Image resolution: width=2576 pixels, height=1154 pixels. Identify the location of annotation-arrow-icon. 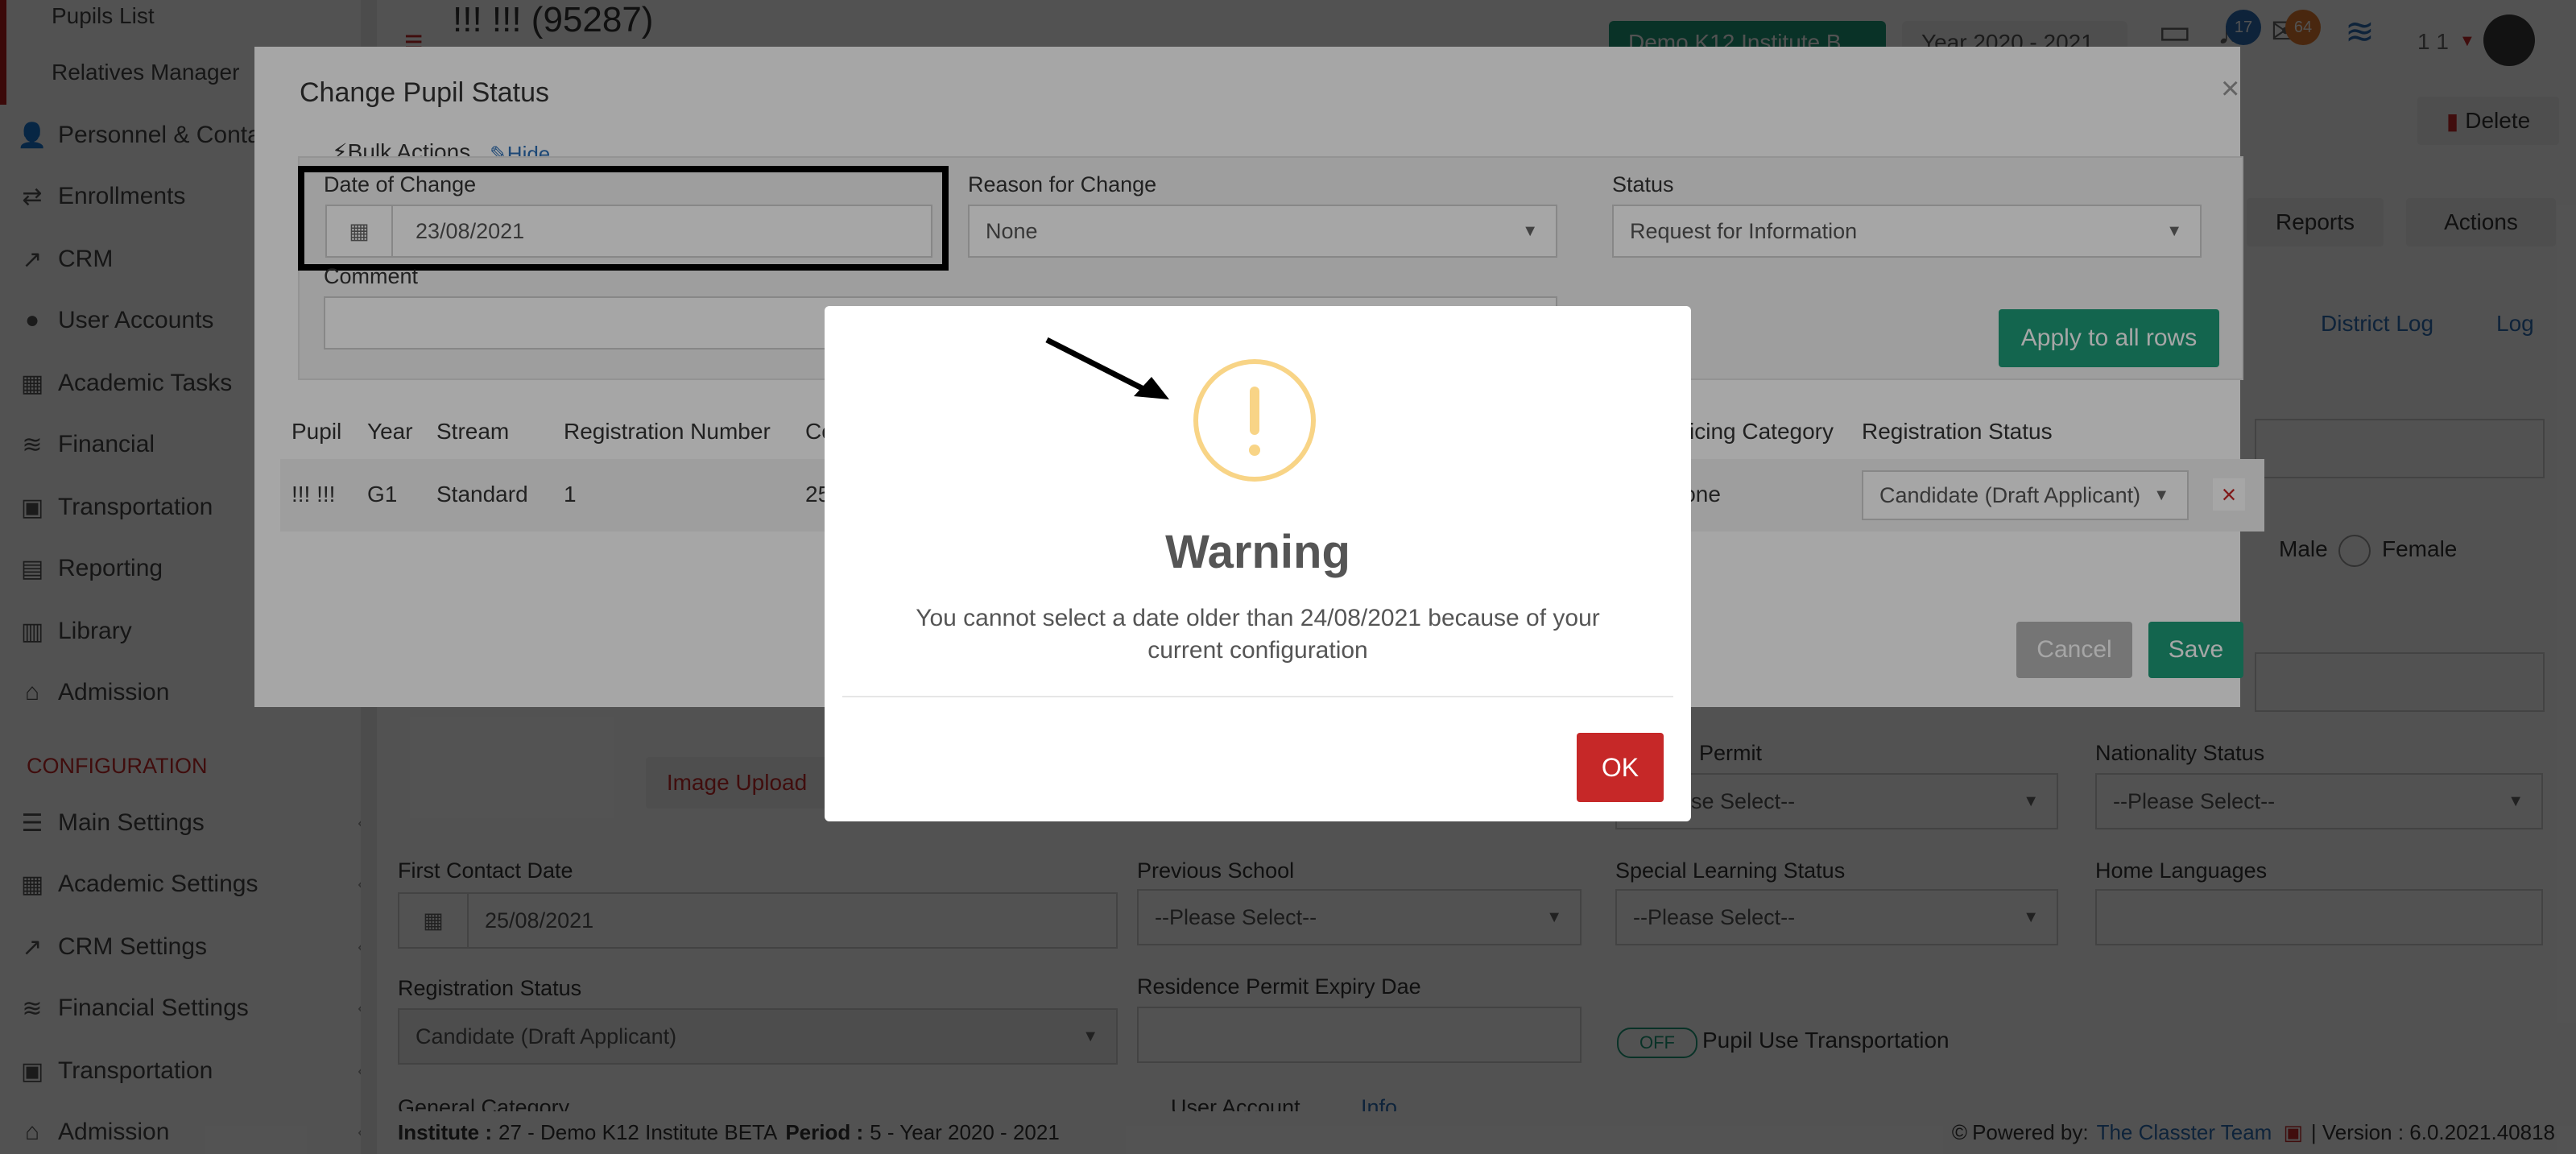
(1107, 368).